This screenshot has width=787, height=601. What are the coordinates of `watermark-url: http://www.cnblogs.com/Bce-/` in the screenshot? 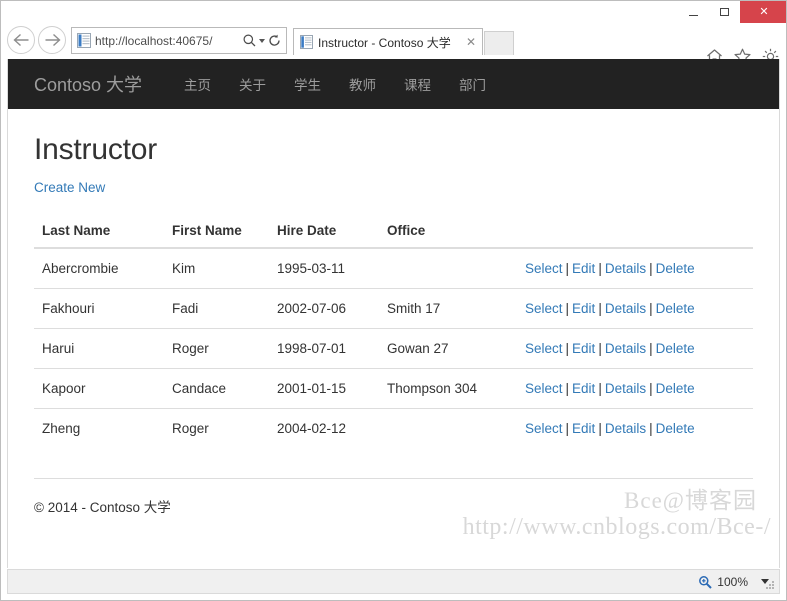 It's located at (616, 527).